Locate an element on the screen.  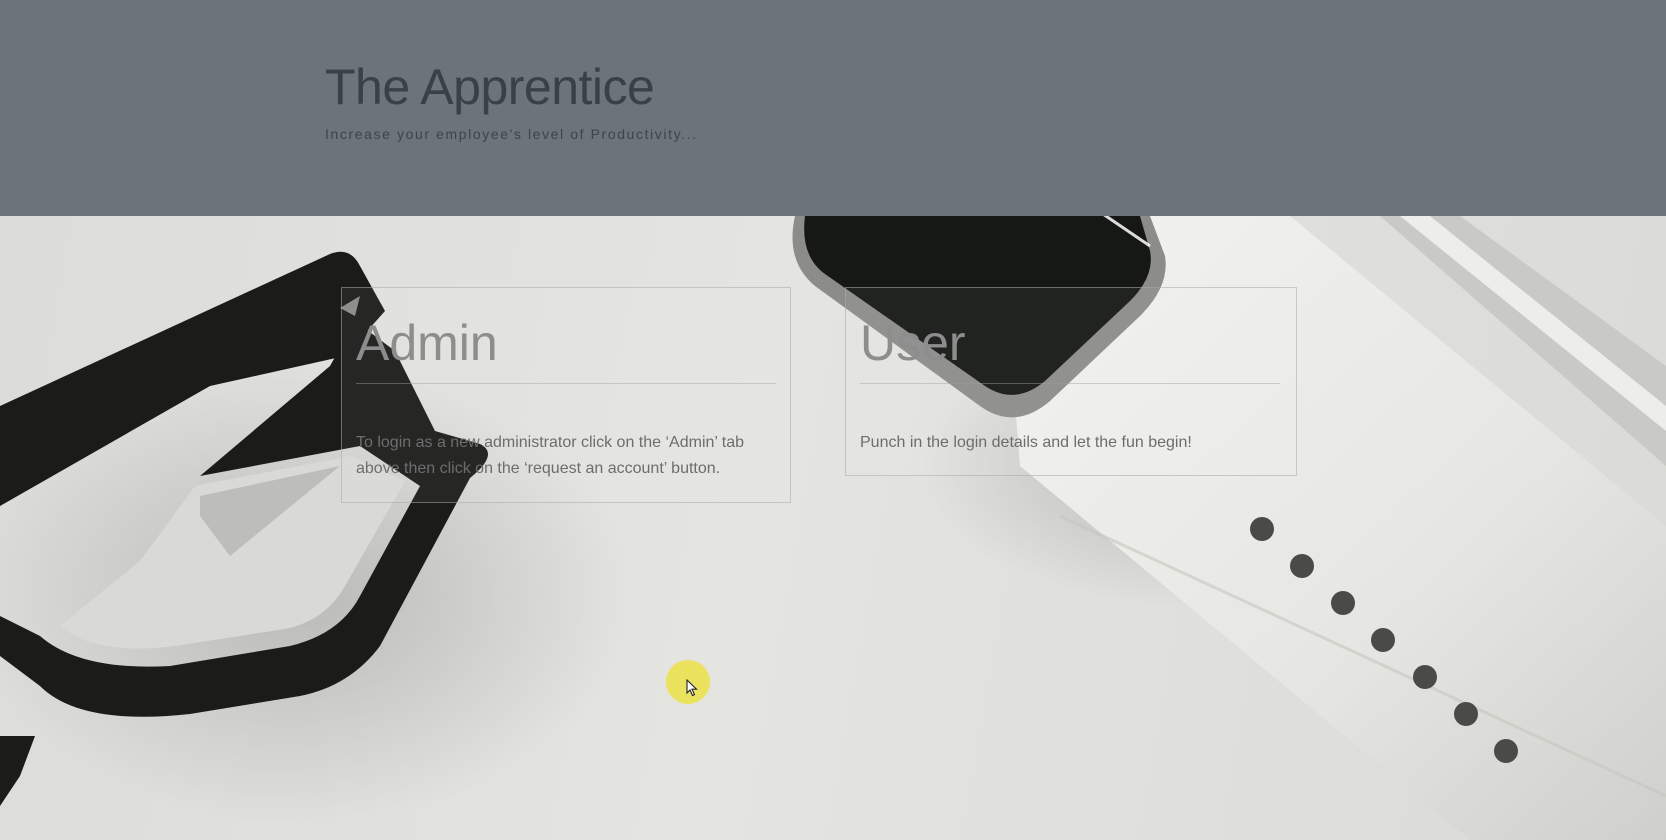
admin-card-divider is located at coordinates (566, 383).